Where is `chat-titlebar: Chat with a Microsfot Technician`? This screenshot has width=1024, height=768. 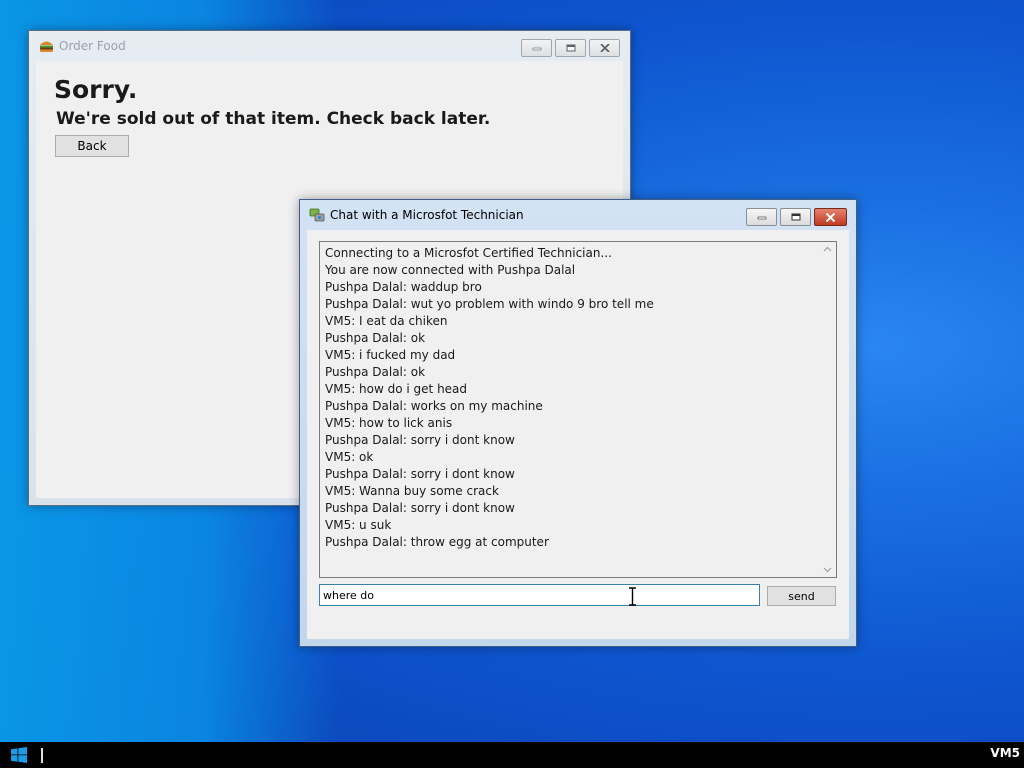
chat-titlebar: Chat with a Microsfot Technician is located at coordinates (578, 215).